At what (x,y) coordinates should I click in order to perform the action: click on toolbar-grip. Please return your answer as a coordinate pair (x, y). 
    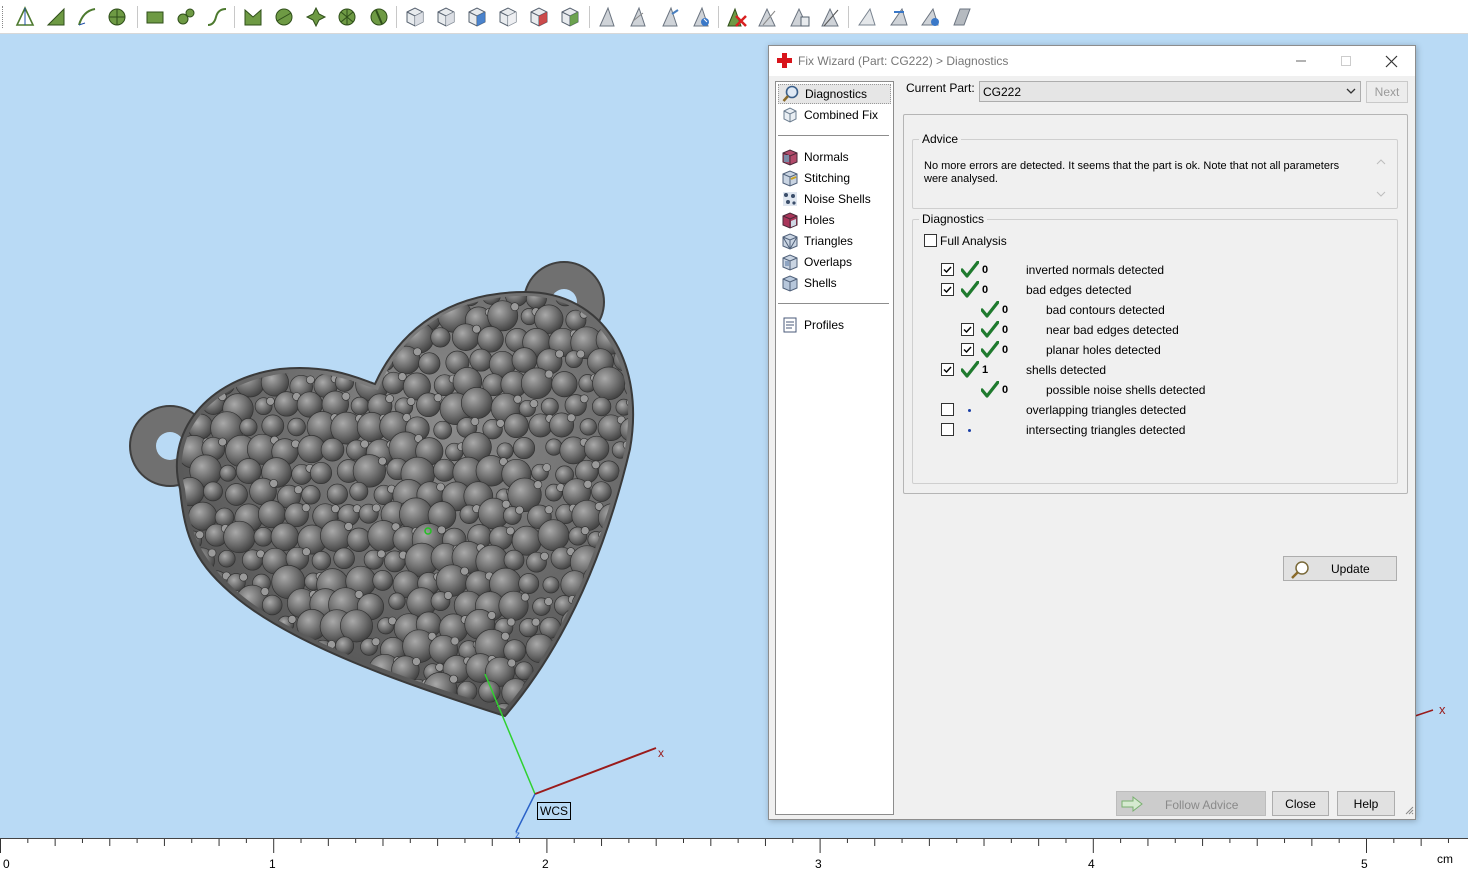
    Looking at the image, I should click on (3, 17).